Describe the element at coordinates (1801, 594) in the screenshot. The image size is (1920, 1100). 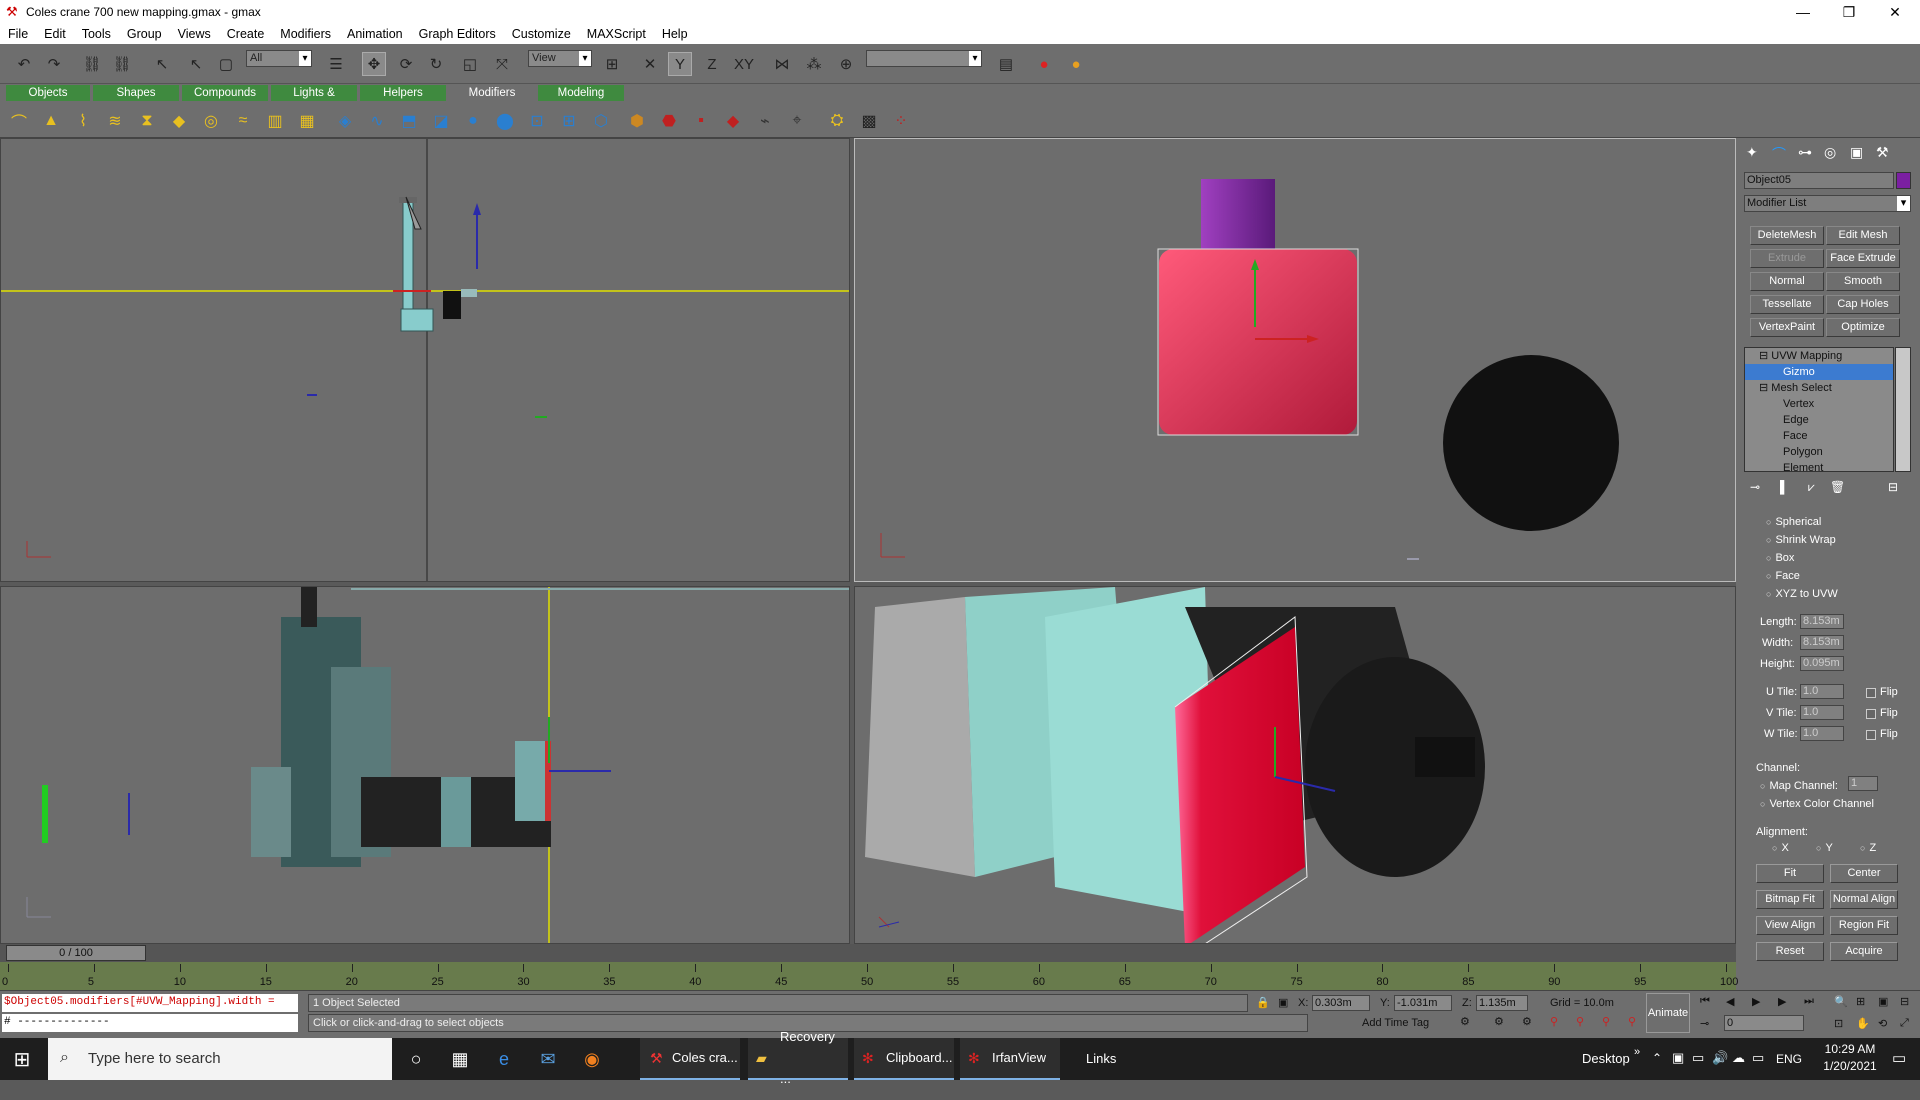
I see `map-xyz-to-uvw-radio: XYZ to UVW` at that location.